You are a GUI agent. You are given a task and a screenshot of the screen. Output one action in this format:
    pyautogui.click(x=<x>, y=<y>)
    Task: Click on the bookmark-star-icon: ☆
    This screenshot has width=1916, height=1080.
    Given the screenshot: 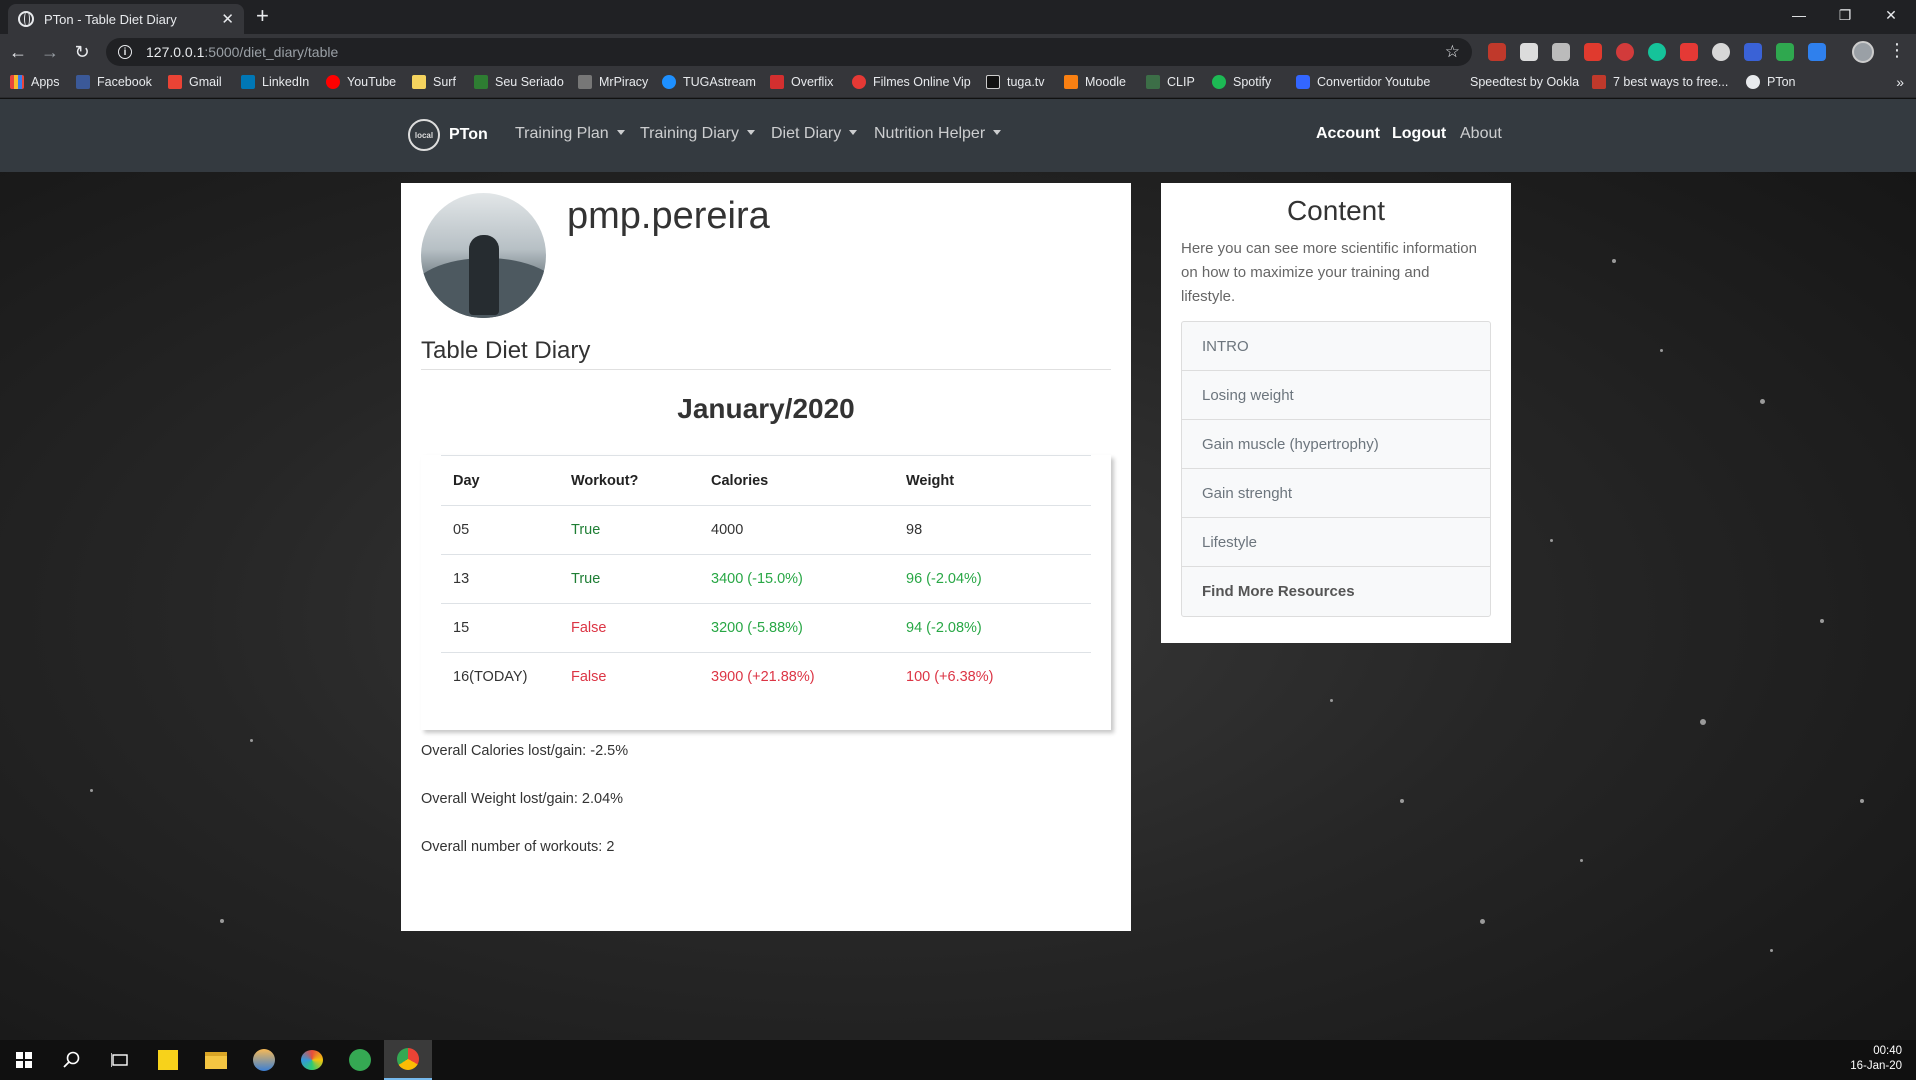 What is the action you would take?
    pyautogui.click(x=1452, y=52)
    